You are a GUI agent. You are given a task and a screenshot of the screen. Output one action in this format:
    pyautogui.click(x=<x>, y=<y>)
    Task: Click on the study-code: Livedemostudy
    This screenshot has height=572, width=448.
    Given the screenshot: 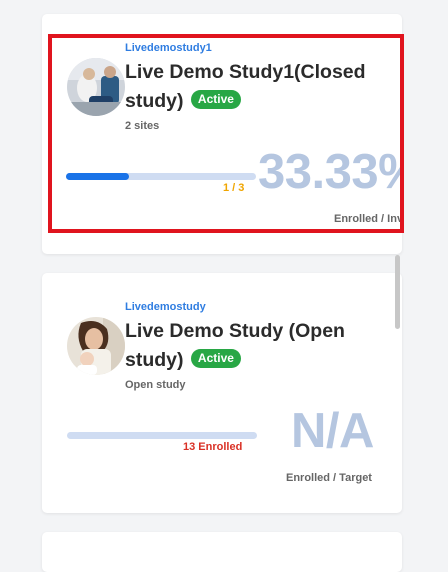 What is the action you would take?
    pyautogui.click(x=165, y=307)
    